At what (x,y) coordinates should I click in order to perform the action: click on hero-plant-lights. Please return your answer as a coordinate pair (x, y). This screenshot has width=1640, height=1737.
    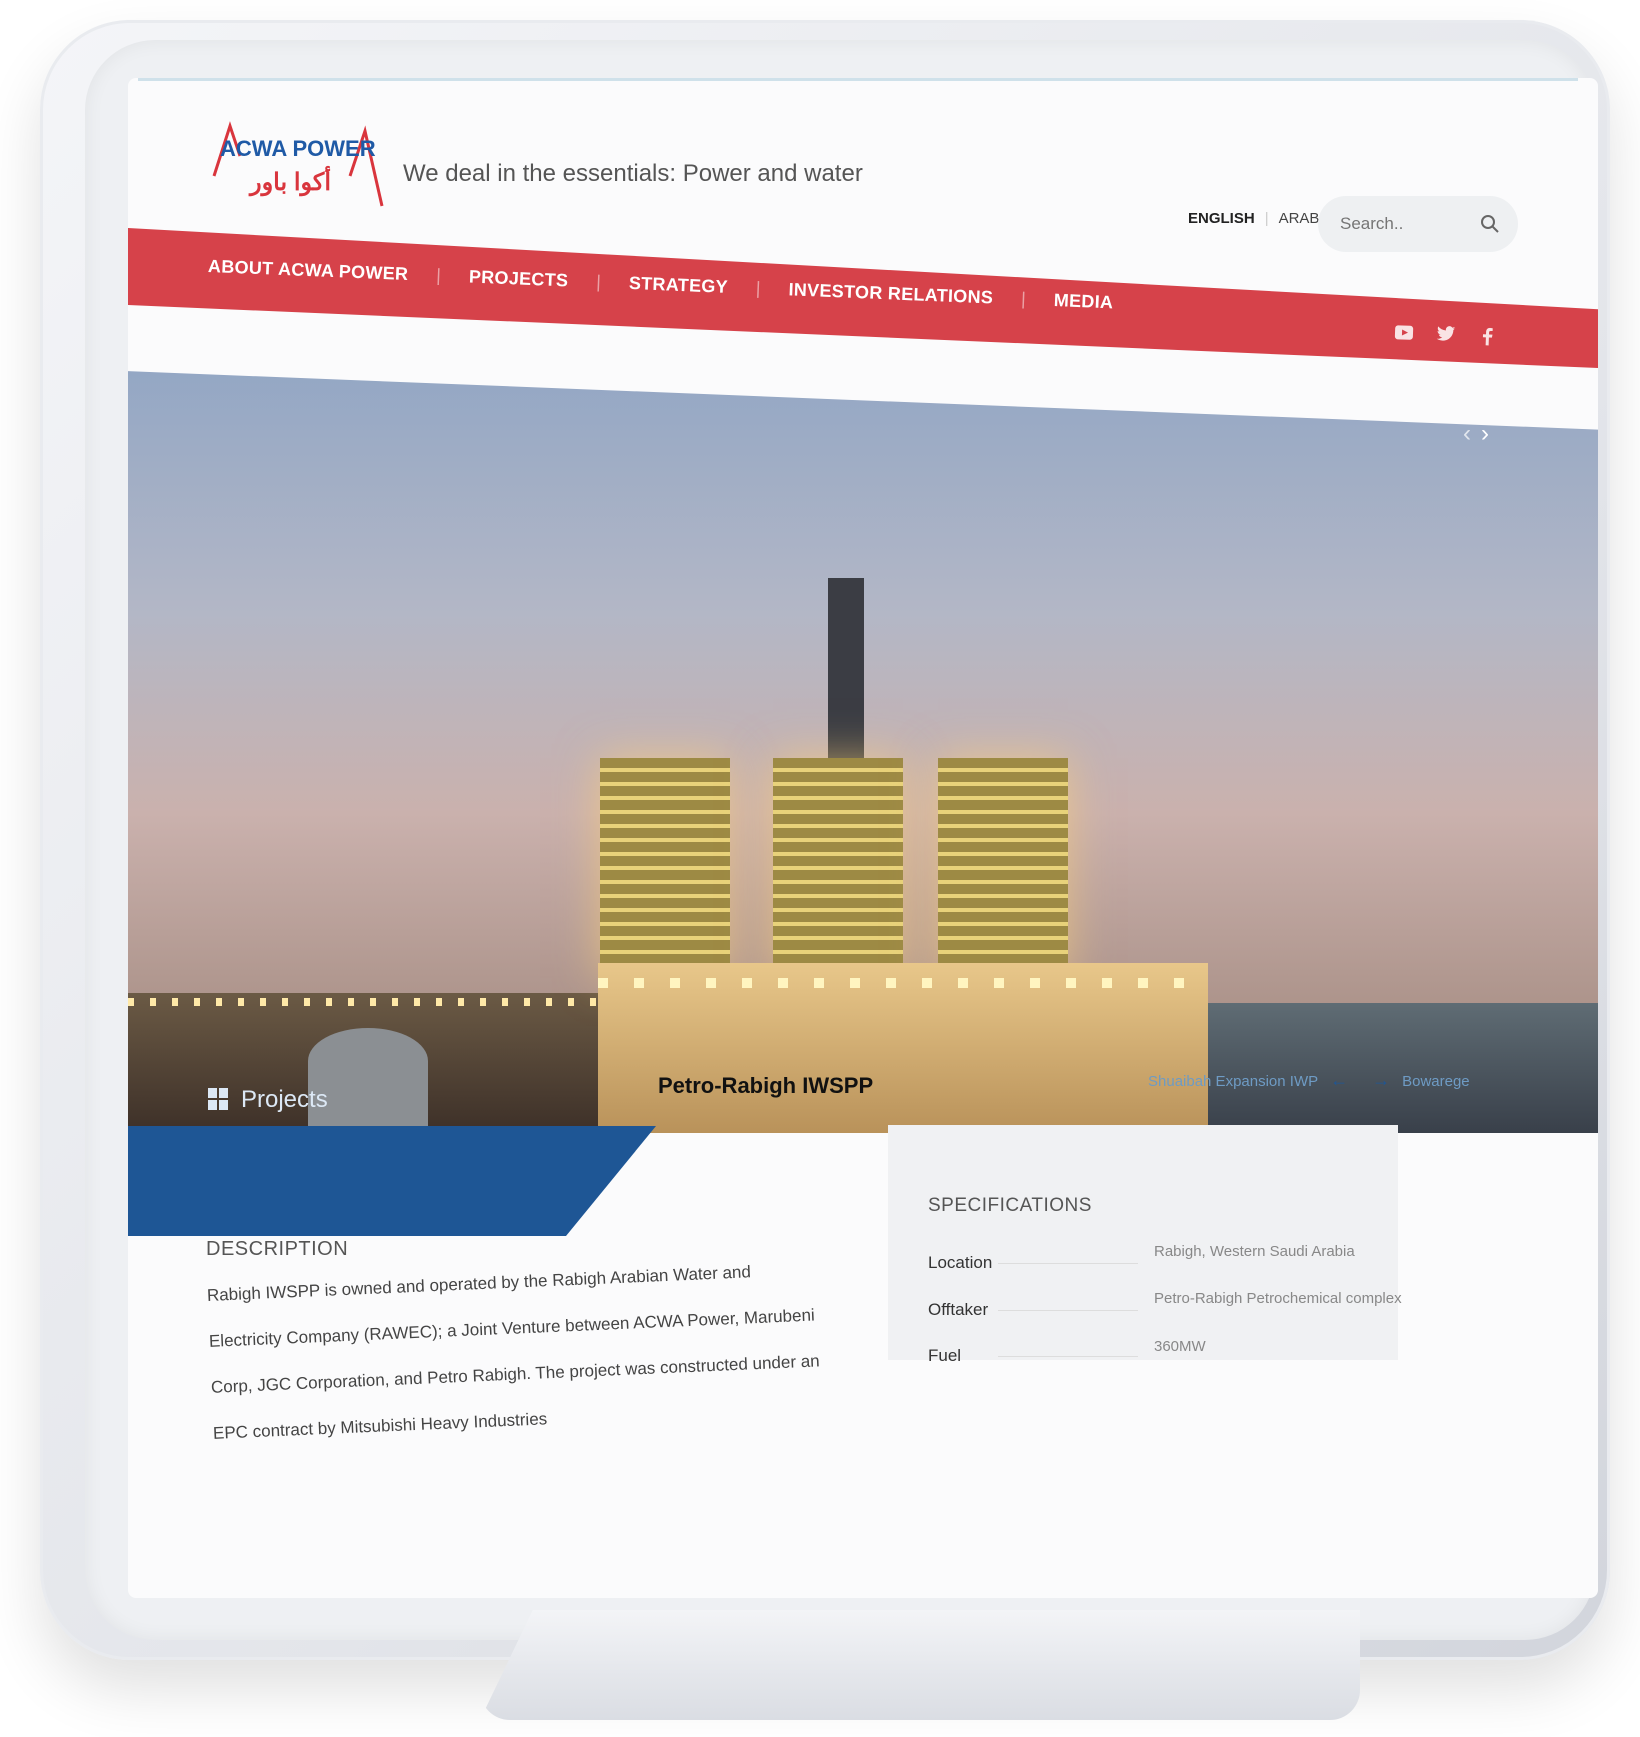
    Looking at the image, I should click on (903, 983).